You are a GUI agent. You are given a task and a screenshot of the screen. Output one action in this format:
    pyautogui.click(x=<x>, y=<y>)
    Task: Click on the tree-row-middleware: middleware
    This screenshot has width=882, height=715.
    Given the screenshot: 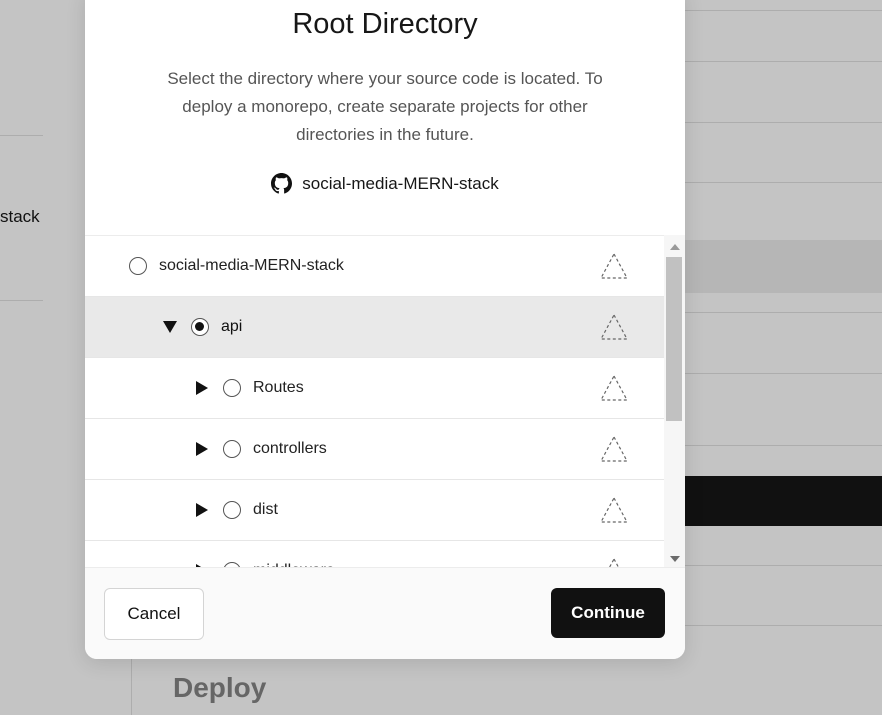 What is the action you would take?
    pyautogui.click(x=374, y=555)
    